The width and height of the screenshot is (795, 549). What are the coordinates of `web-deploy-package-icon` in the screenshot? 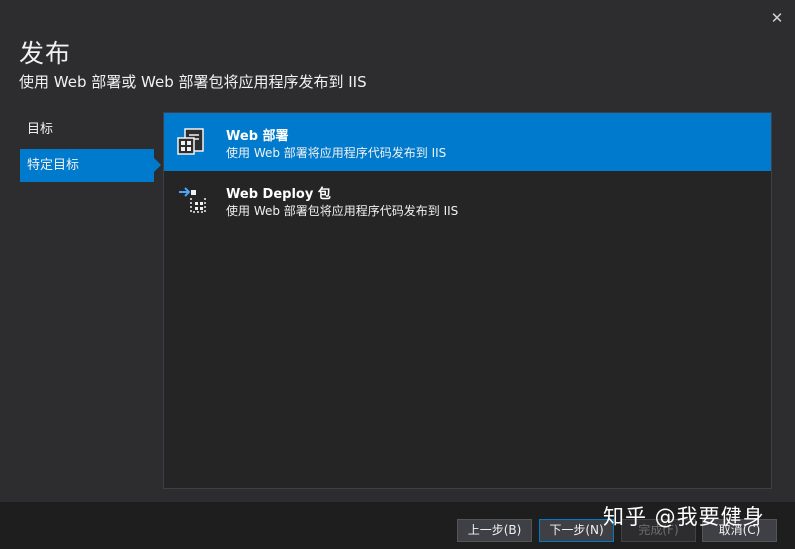 It's located at (192, 200).